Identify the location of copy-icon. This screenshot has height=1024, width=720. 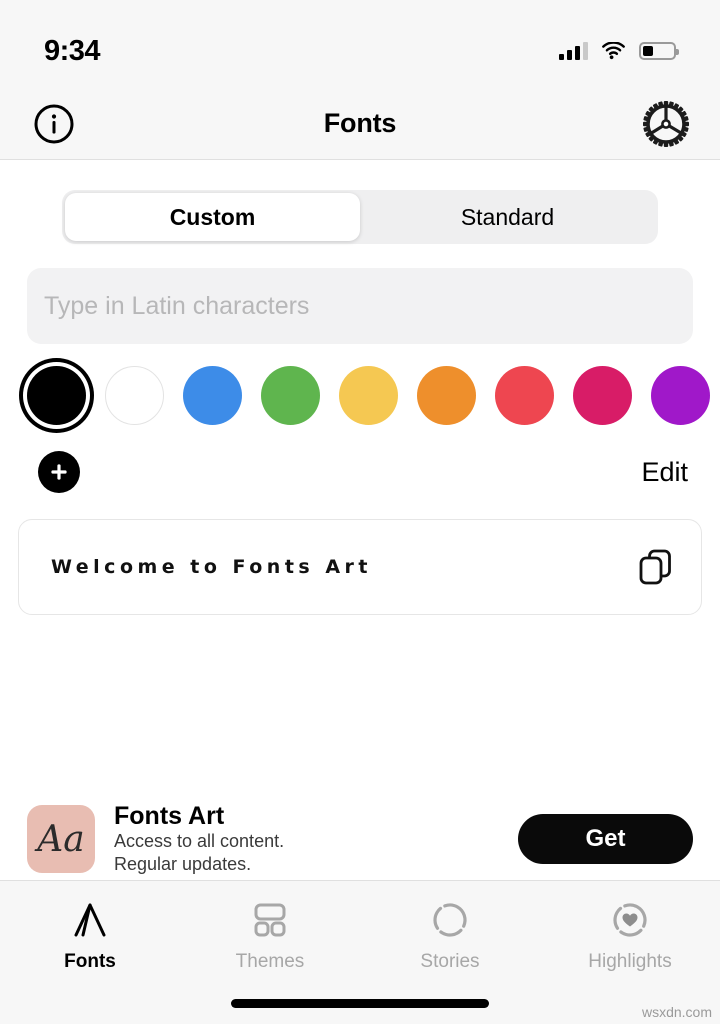
(656, 567).